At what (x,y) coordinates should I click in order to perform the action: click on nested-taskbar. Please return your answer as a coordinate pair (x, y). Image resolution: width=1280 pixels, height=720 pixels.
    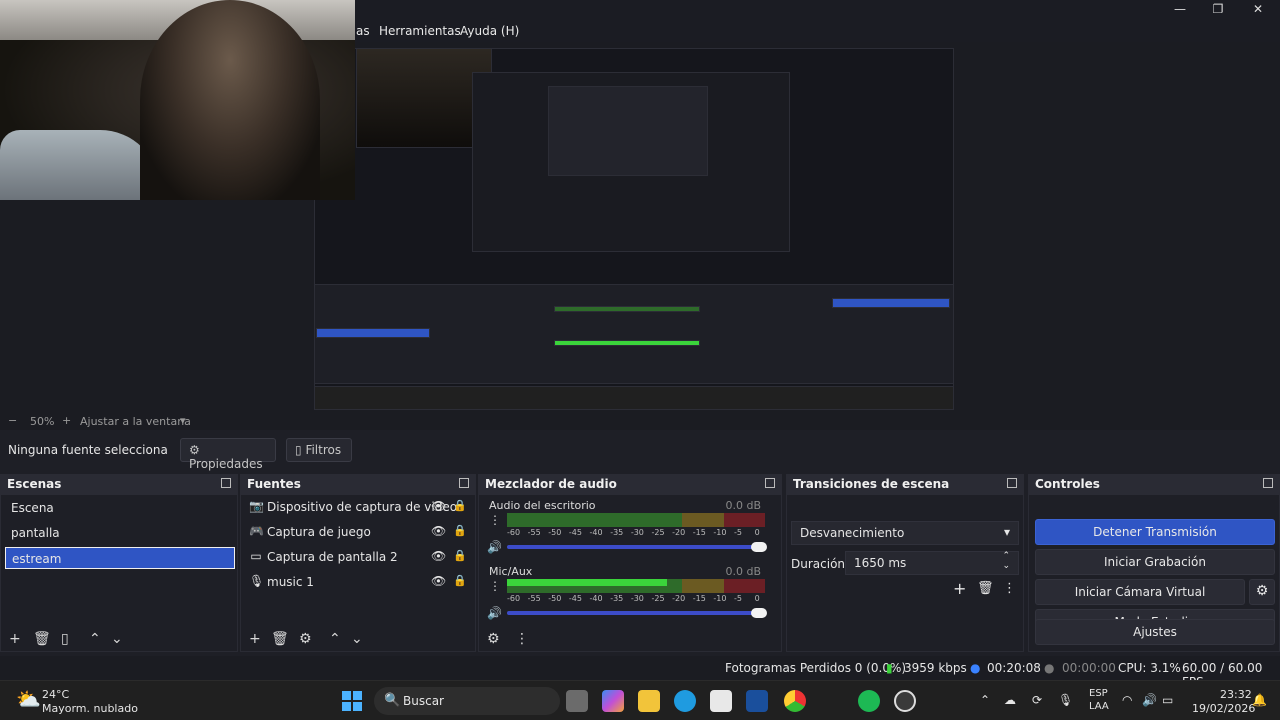
    Looking at the image, I should click on (634, 398).